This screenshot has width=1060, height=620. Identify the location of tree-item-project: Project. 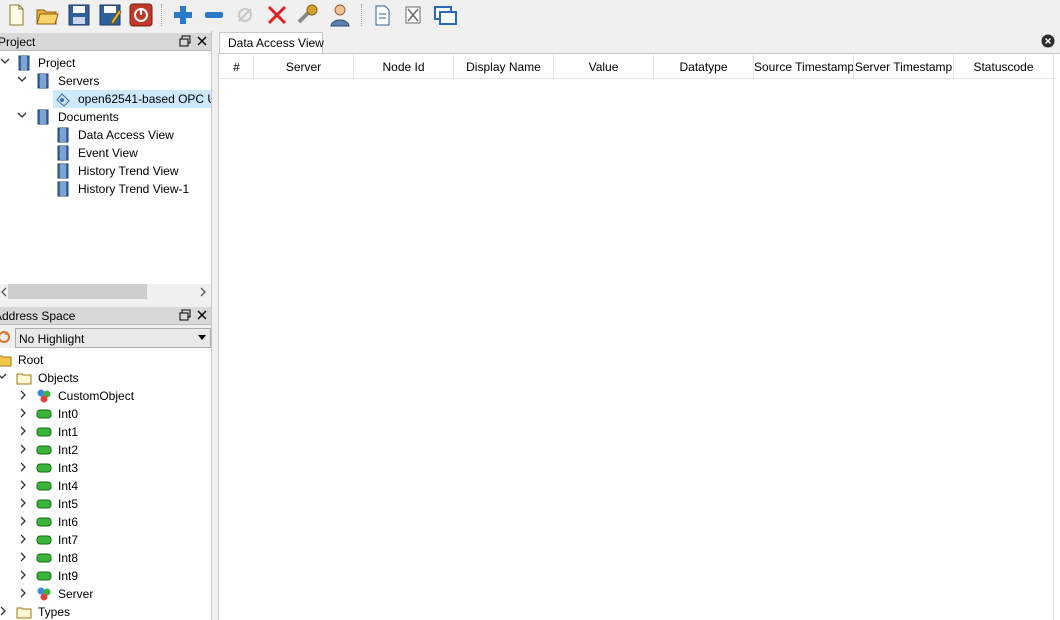
(105, 63).